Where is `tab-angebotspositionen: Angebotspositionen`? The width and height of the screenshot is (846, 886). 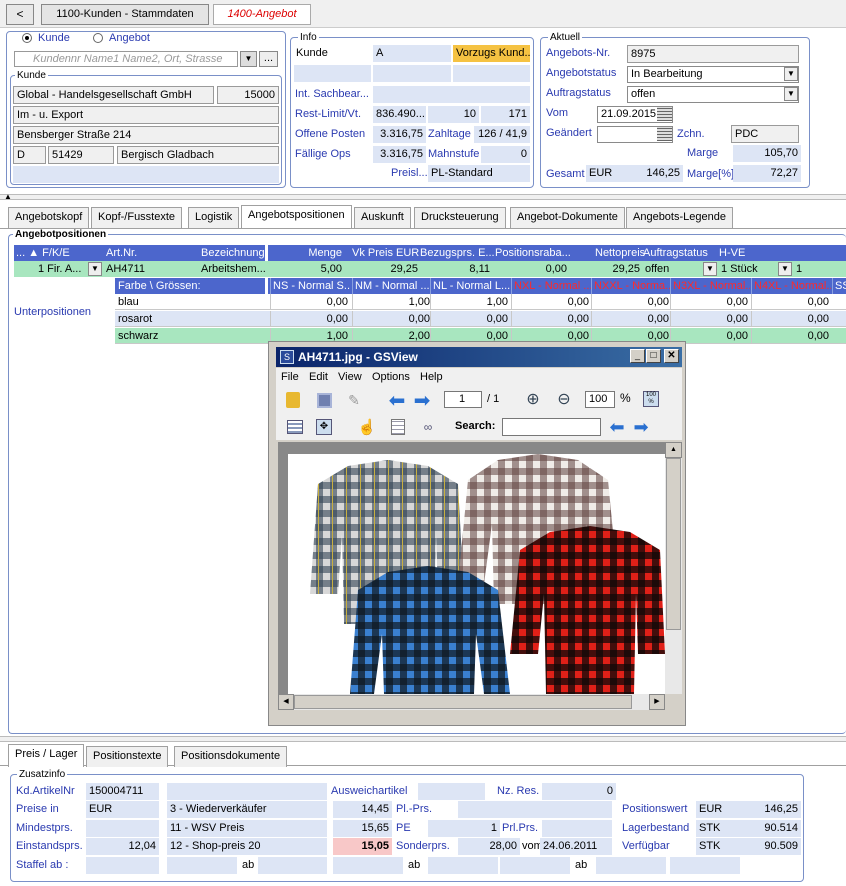
tab-angebotspositionen: Angebotspositionen is located at coordinates (296, 216).